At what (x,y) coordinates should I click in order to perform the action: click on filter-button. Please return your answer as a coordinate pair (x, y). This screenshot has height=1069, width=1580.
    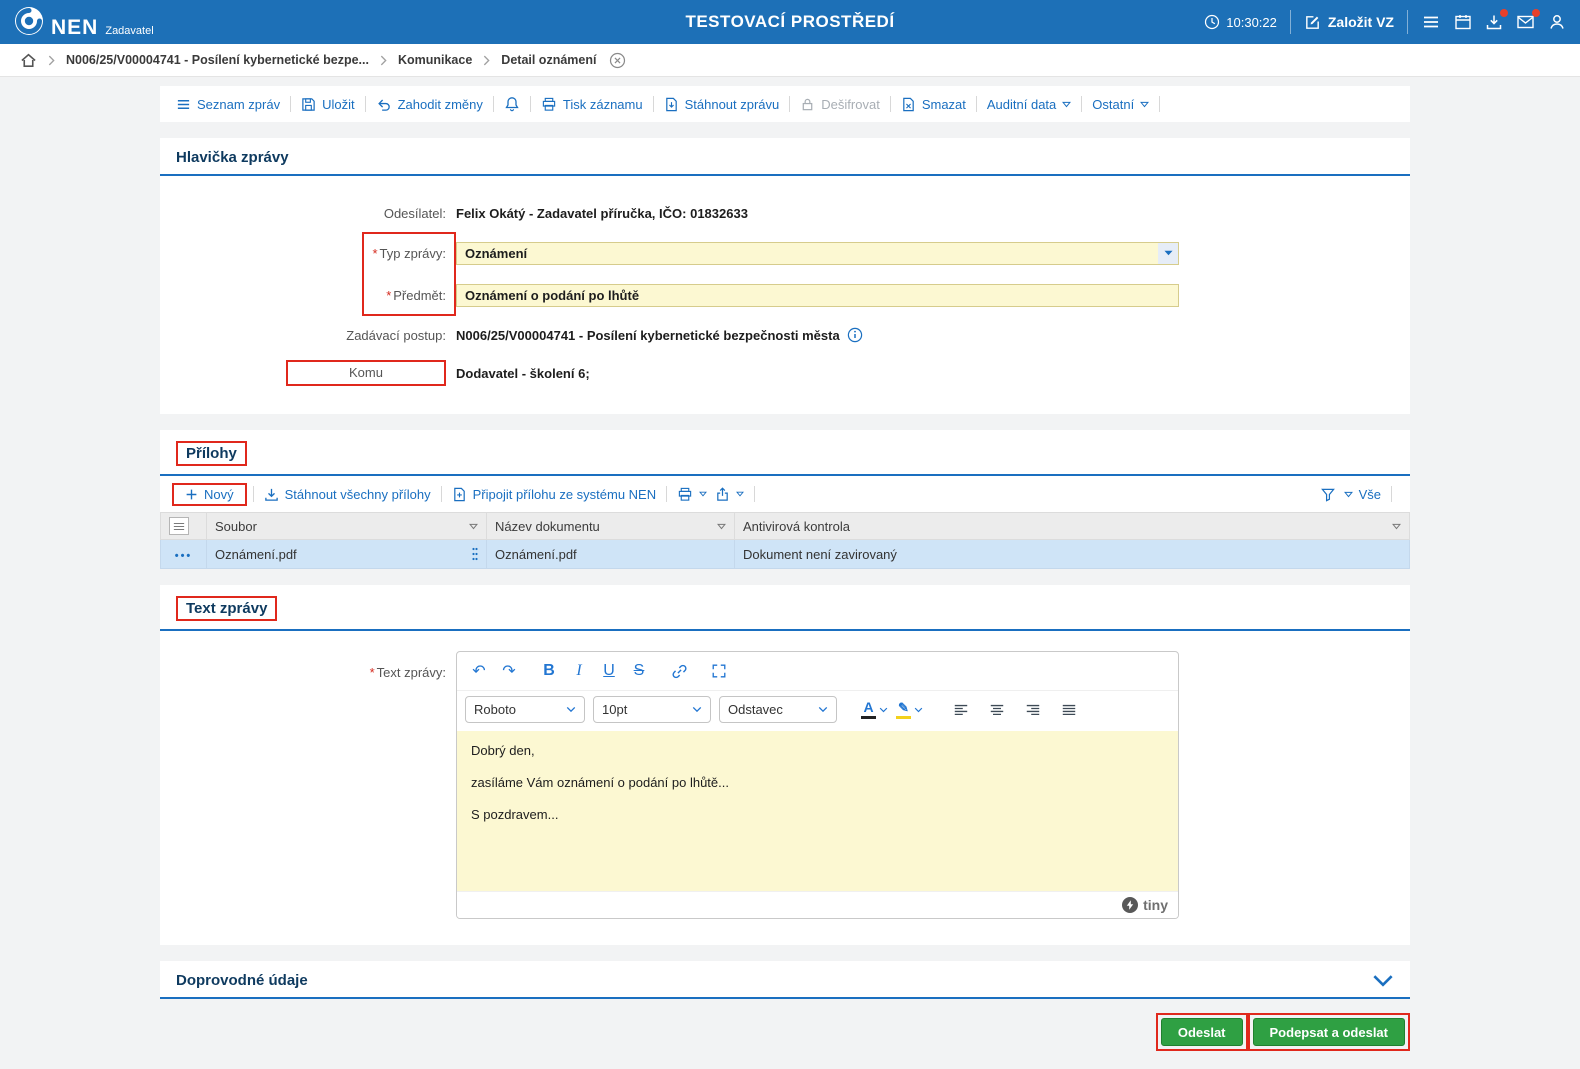
    Looking at the image, I should click on (1328, 494).